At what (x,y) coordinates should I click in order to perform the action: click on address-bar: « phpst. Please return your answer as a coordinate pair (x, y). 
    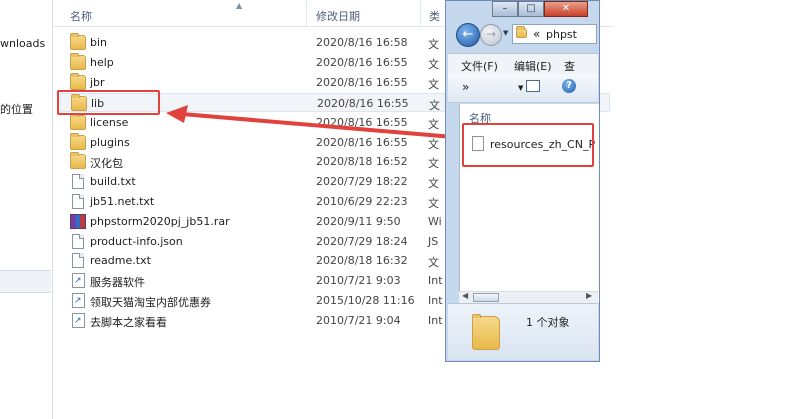
    Looking at the image, I should click on (554, 34).